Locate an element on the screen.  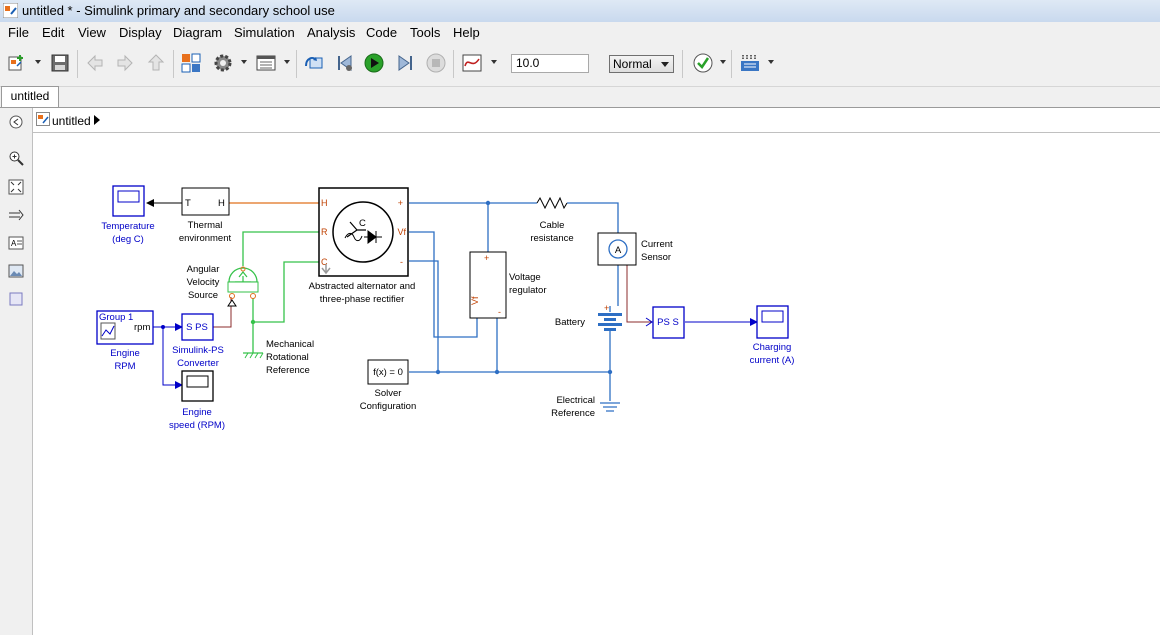
svg-text: R is located at coordinates (324, 232).